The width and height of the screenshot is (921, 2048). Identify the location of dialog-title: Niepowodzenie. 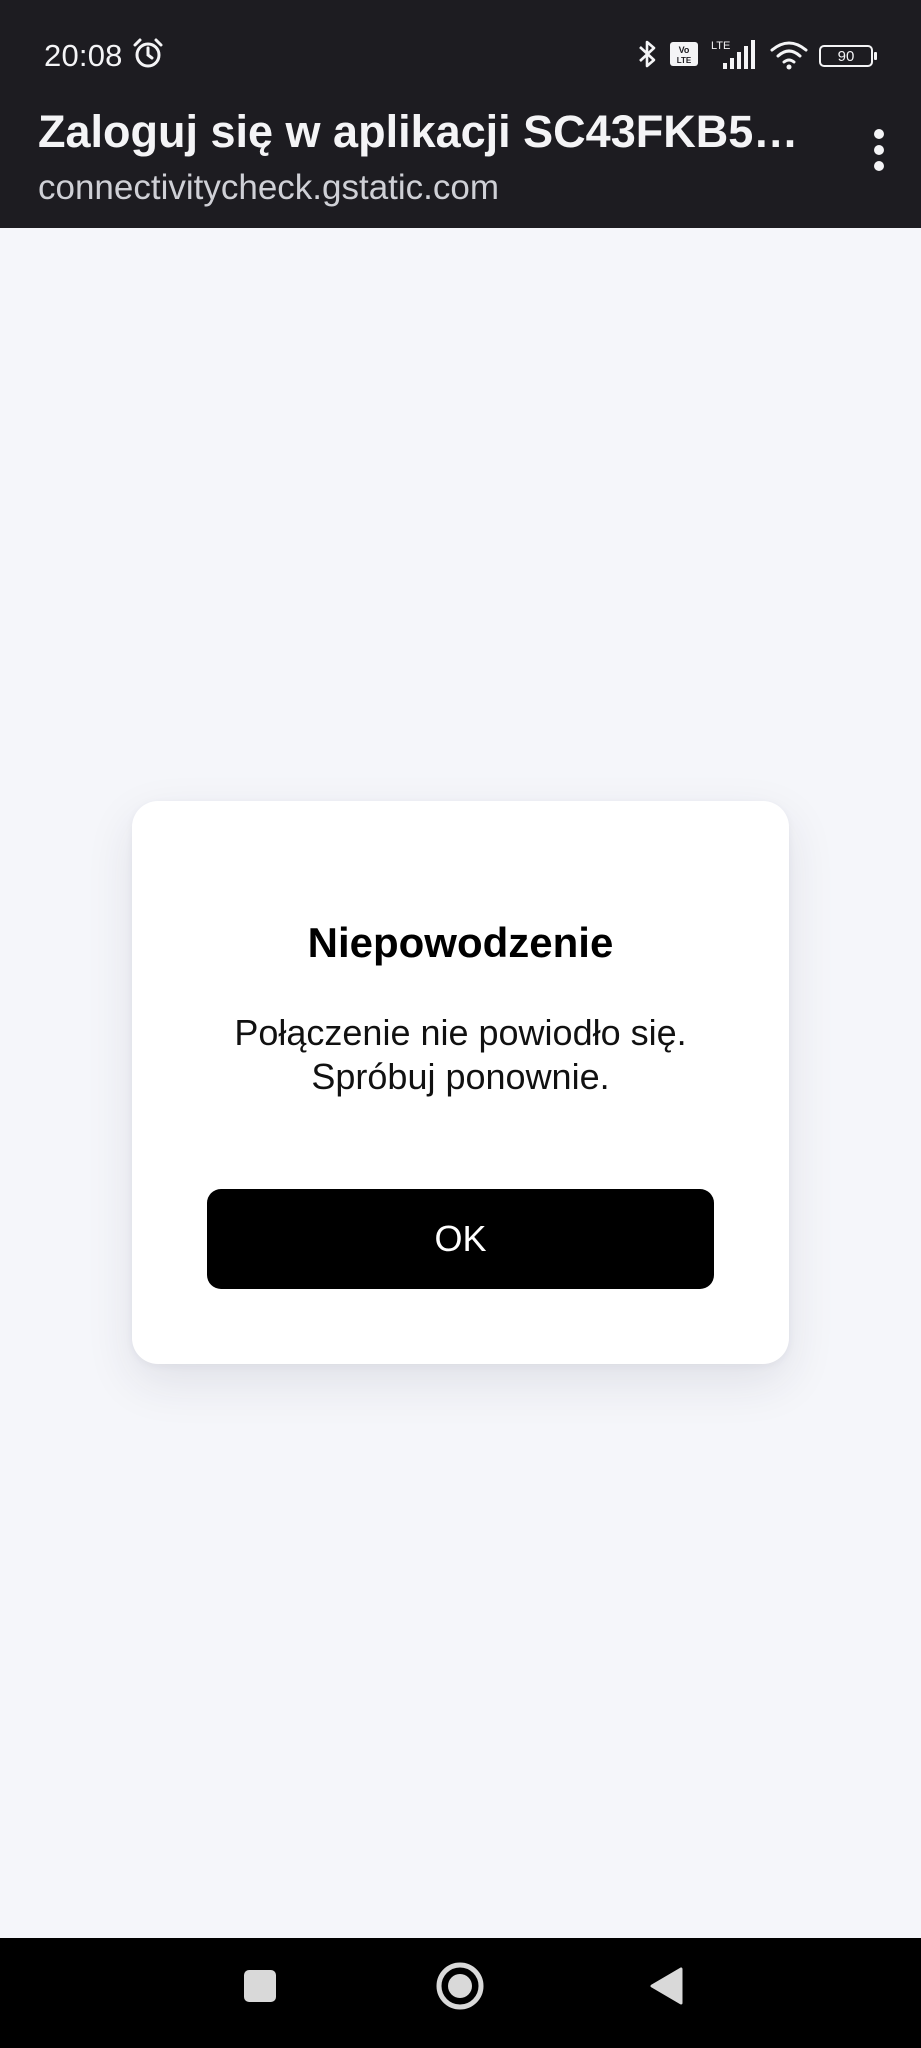
(460, 942).